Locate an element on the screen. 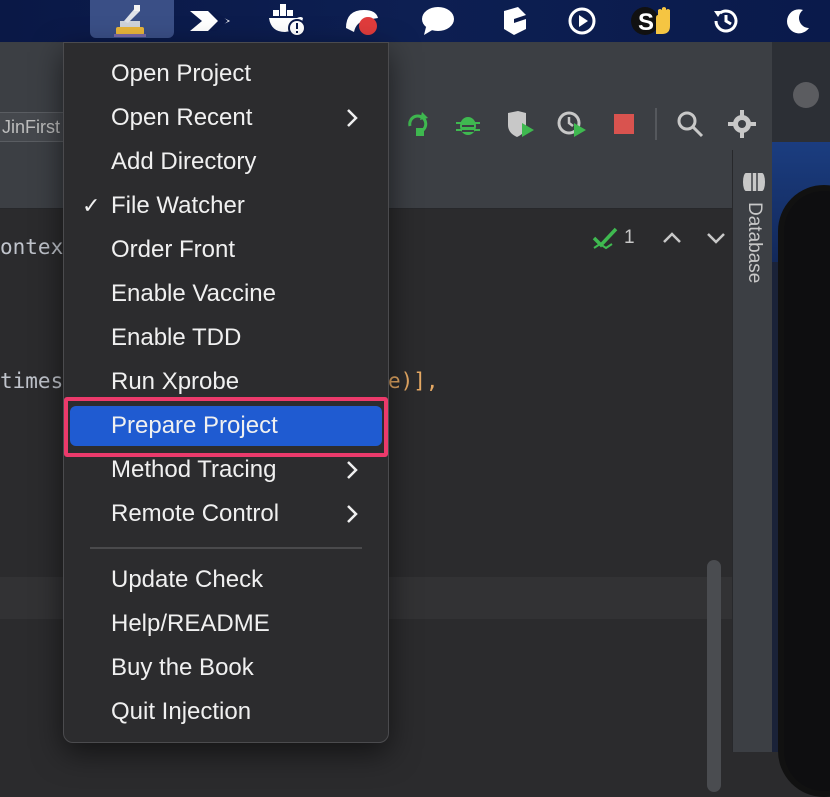  svg-text: S is located at coordinates (646, 22).